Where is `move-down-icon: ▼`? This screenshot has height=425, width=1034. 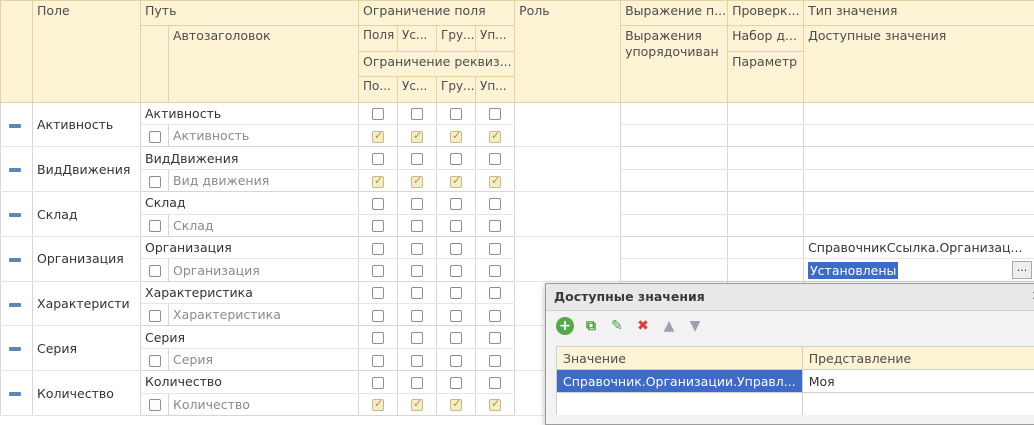
move-down-icon: ▼ is located at coordinates (695, 326).